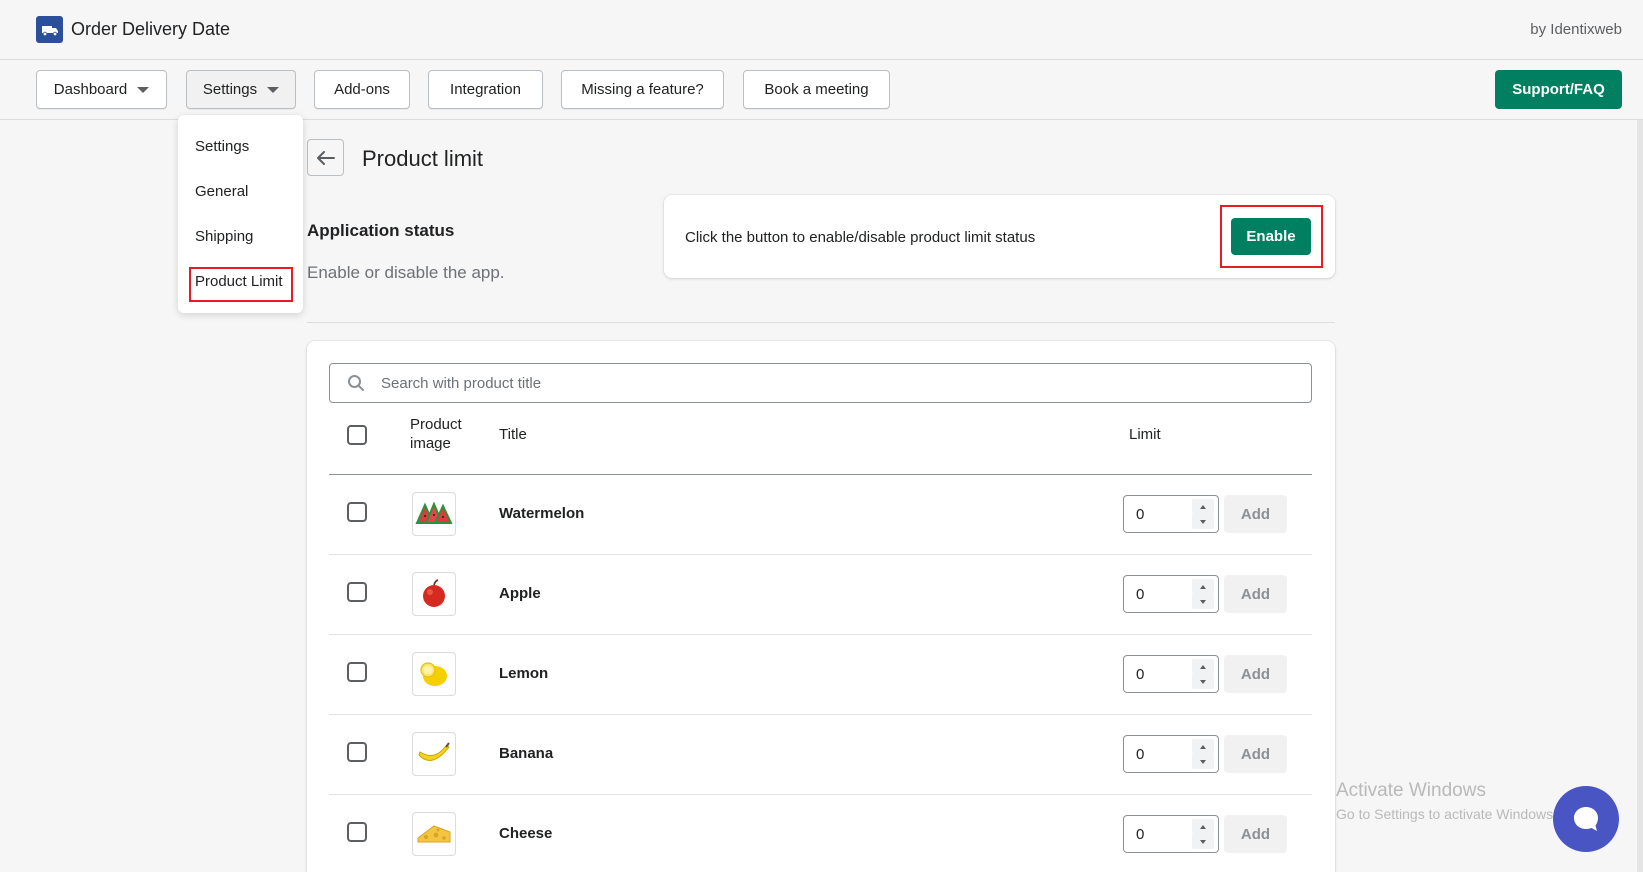 The image size is (1643, 872). What do you see at coordinates (820, 515) in the screenshot?
I see `table-row: Watermelon Add` at bounding box center [820, 515].